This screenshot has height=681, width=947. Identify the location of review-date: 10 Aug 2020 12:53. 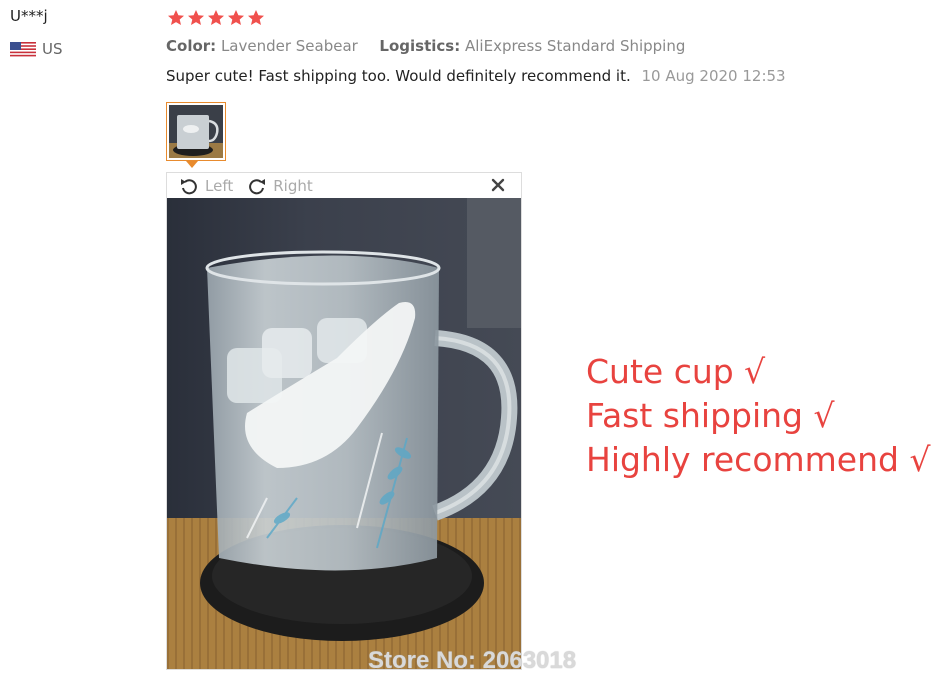
(713, 76).